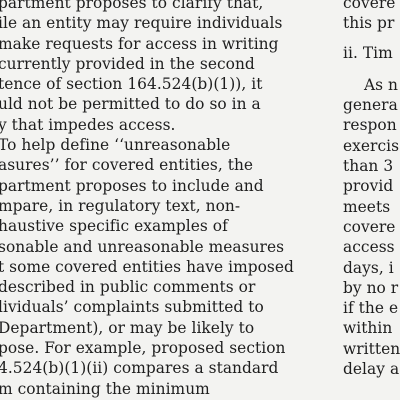  I want to click on text-line: respon, so click(370, 125).